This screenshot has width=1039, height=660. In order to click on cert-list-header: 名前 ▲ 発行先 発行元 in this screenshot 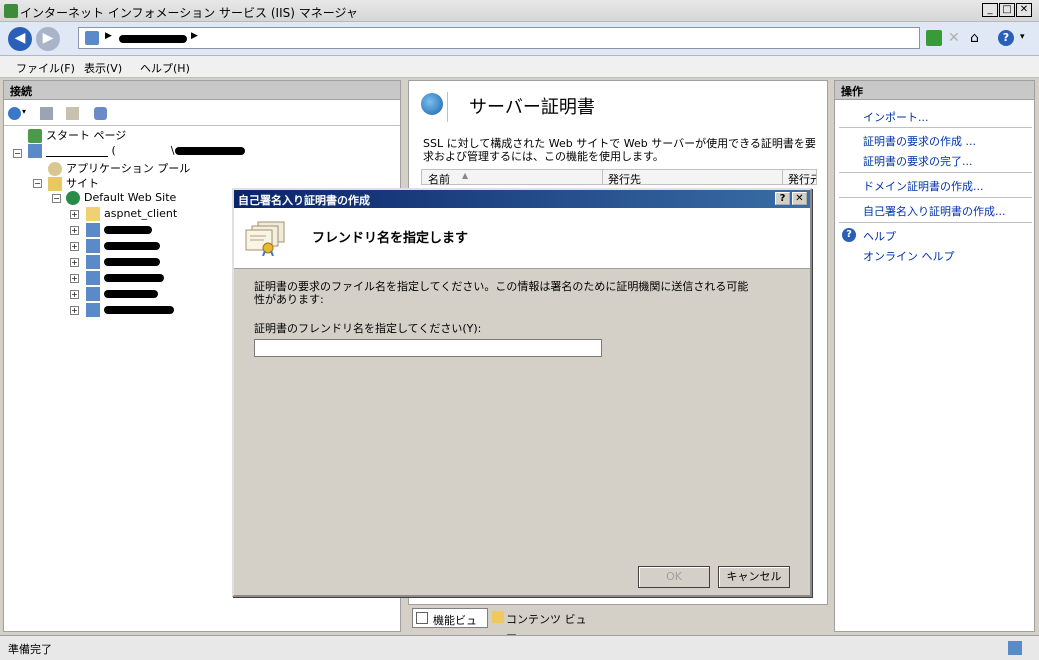, I will do `click(619, 178)`.